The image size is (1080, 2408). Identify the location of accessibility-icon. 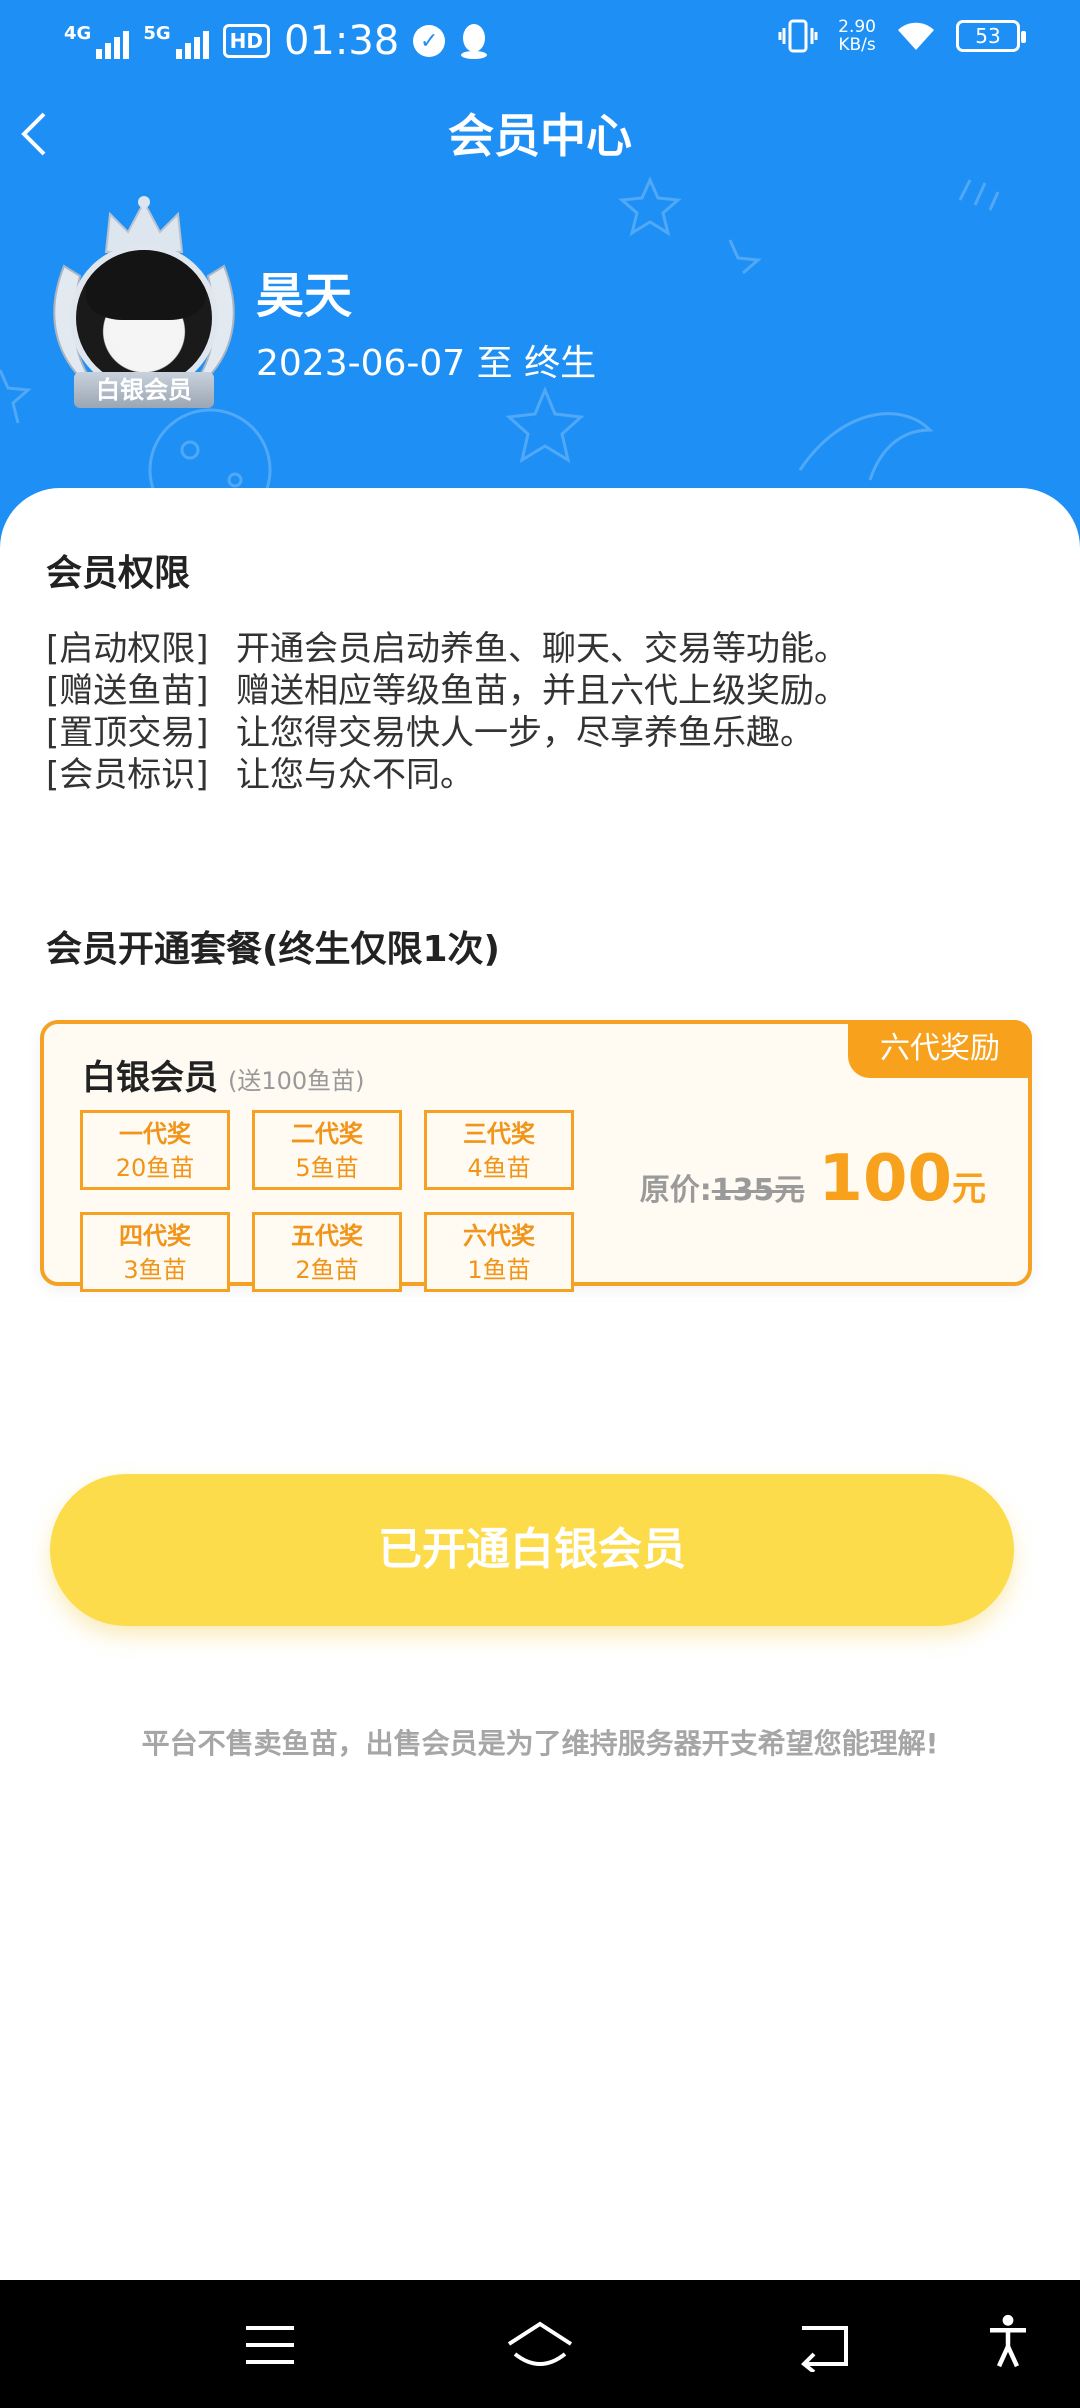
(1008, 2341).